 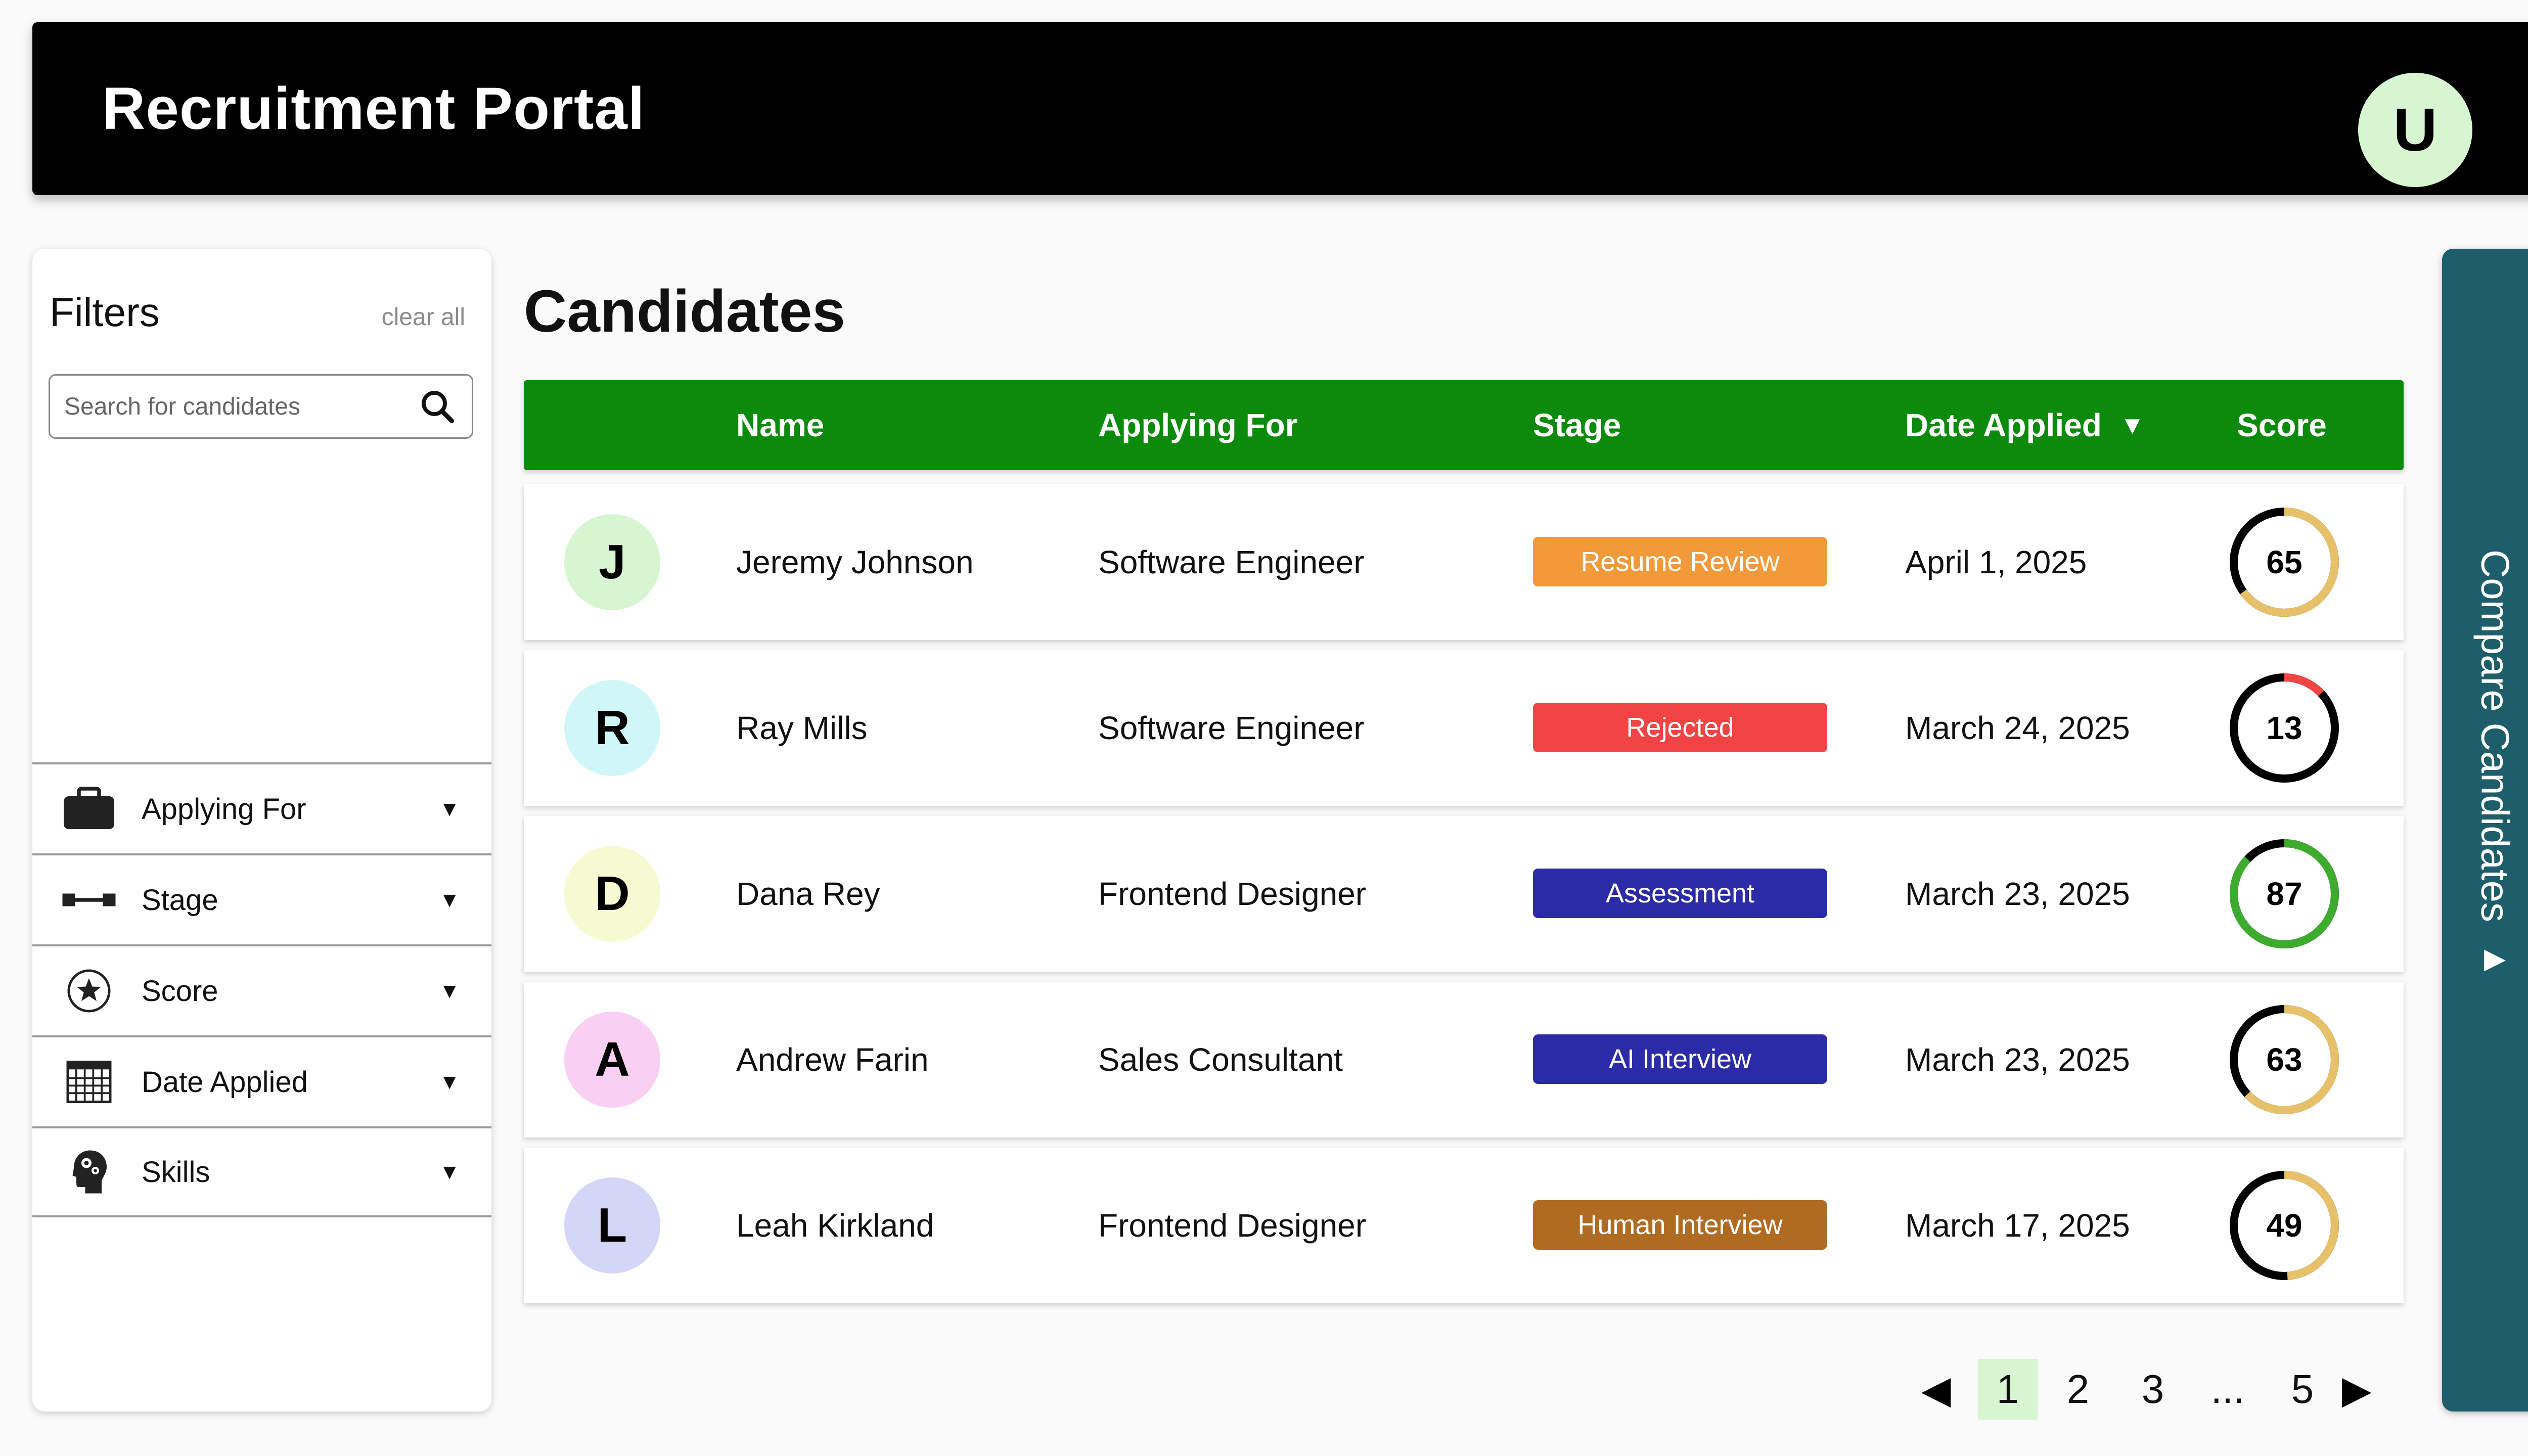 I want to click on calendar-icon, so click(x=89, y=1082).